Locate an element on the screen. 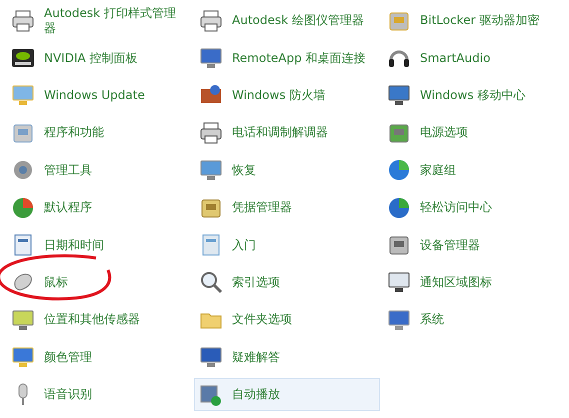 The width and height of the screenshot is (569, 418). control-panel-link: 设备管理器 is located at coordinates (475, 245).